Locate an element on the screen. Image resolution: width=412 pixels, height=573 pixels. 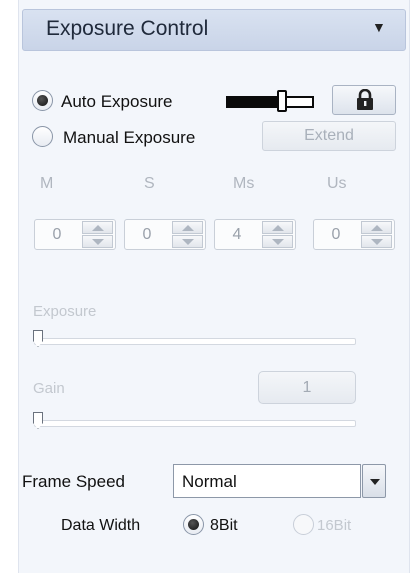
frame-speed-dropdown-arrow-icon is located at coordinates (374, 481).